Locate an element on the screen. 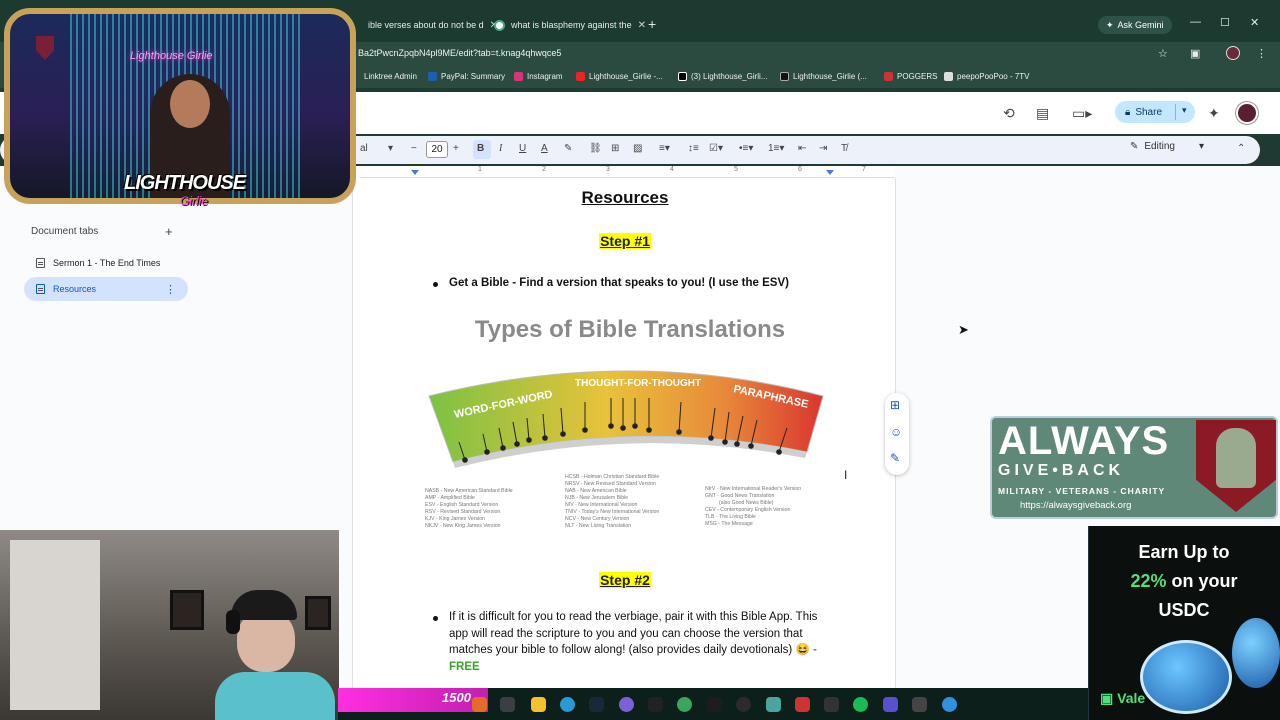  youtube-icon is located at coordinates (580, 76).